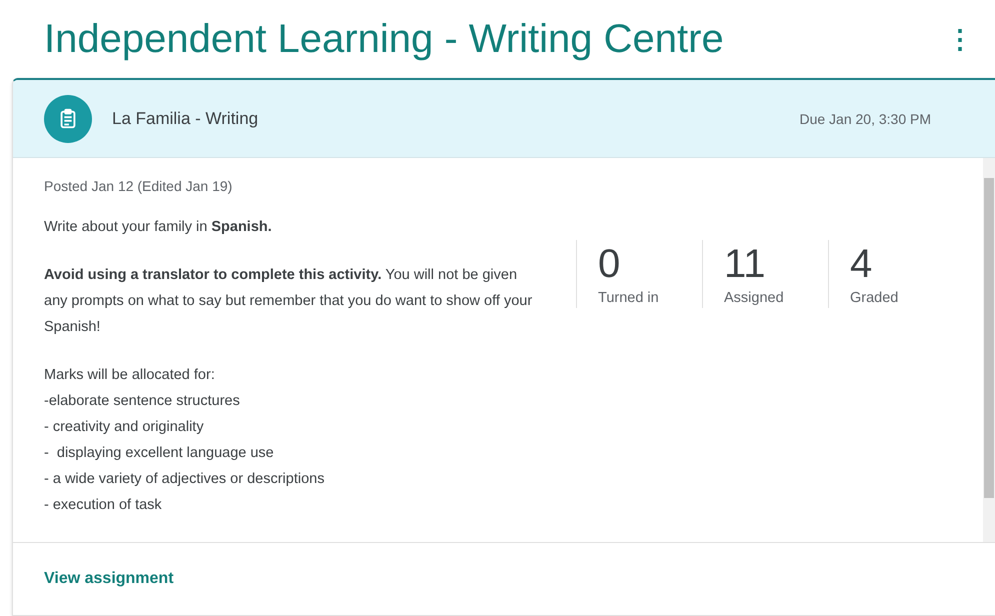 This screenshot has height=616, width=995. I want to click on description-paragraph: Marks will be allocated for: -elaborate sentence structures - creativity and originality - displaying excellent language use - a wide variety of adjectives or descriptions - execution of task, so click(185, 440).